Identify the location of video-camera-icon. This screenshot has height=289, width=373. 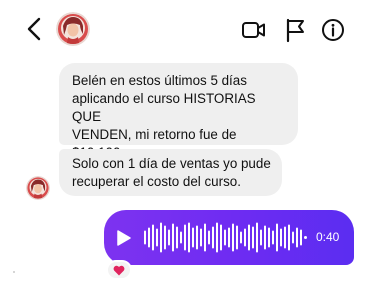
(253, 30).